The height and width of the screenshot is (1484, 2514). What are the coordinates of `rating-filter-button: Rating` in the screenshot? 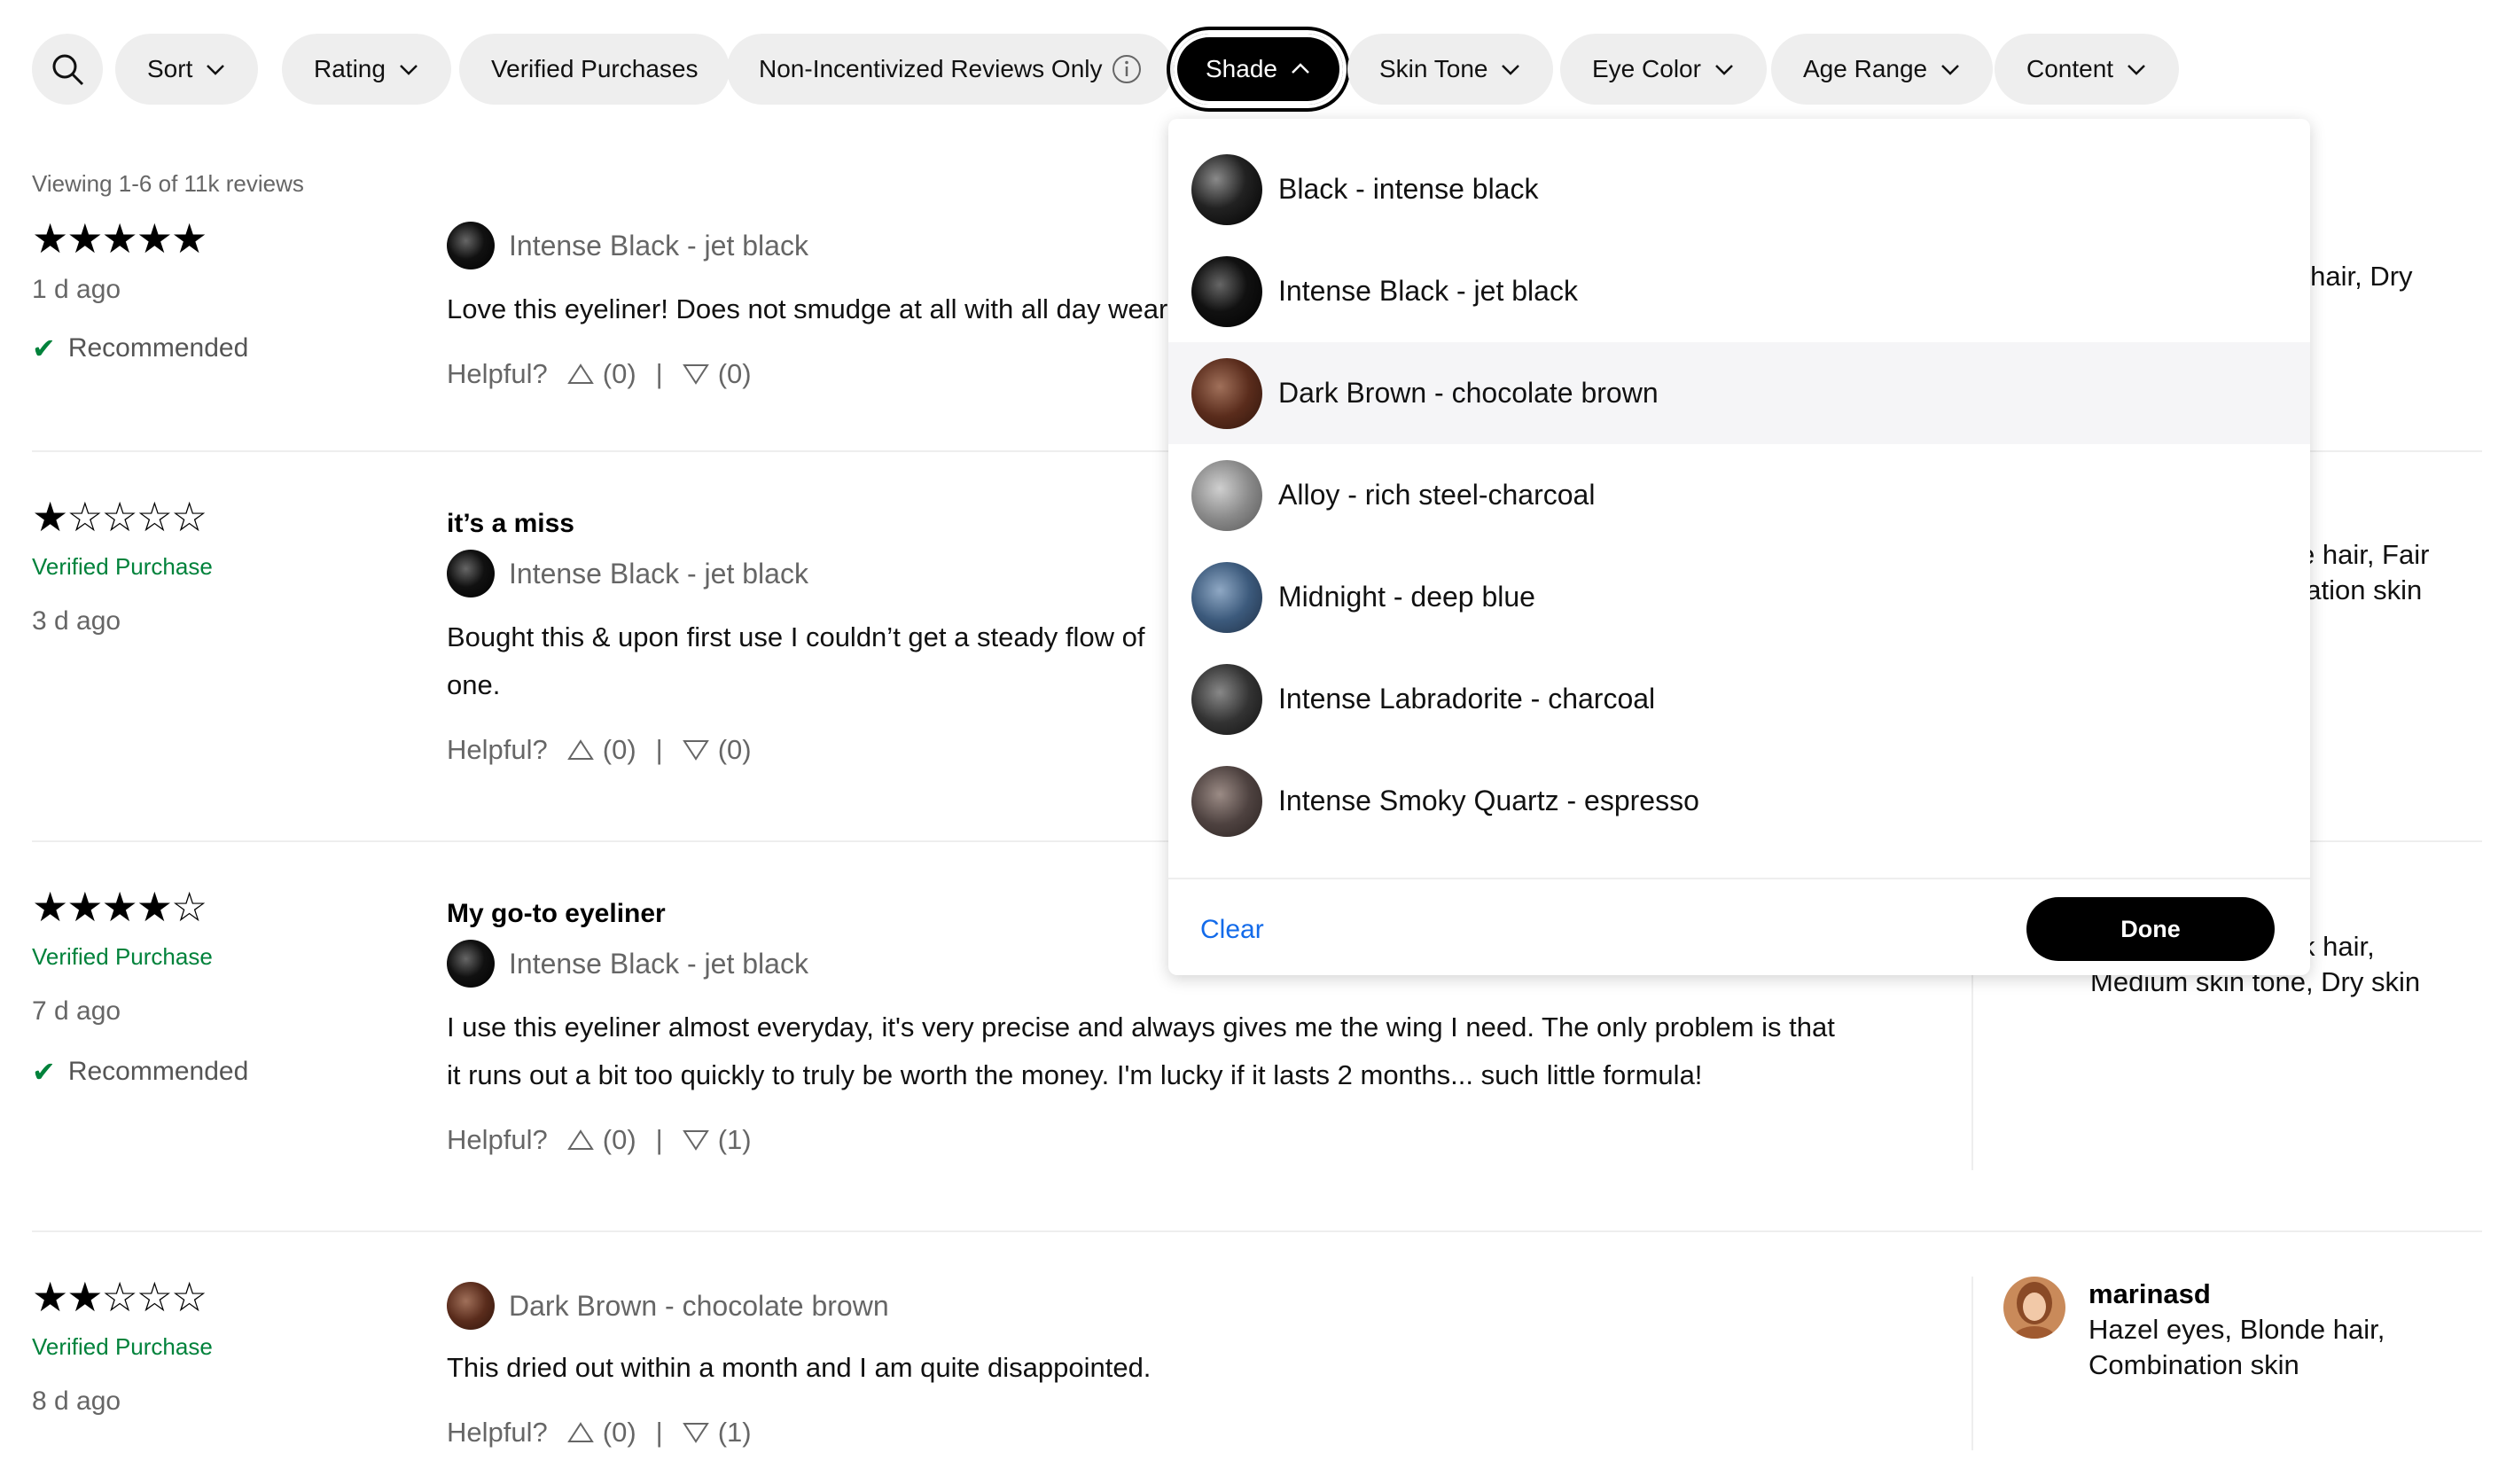 It's located at (366, 69).